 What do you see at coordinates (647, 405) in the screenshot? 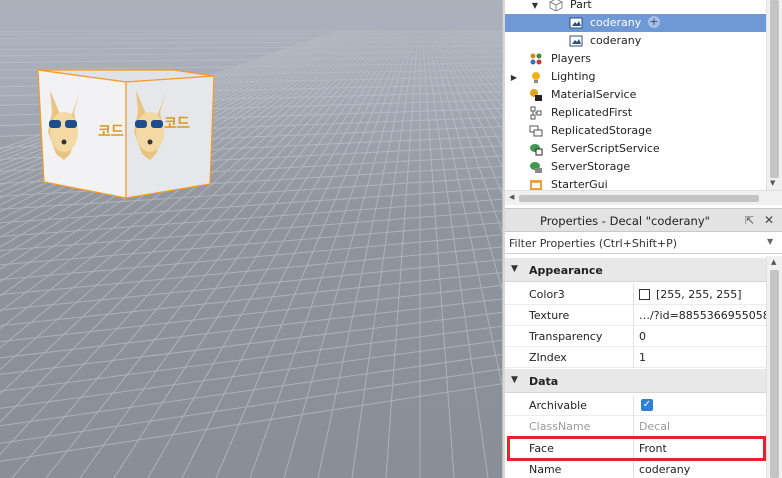
I see `checkbox-checked: ✓` at bounding box center [647, 405].